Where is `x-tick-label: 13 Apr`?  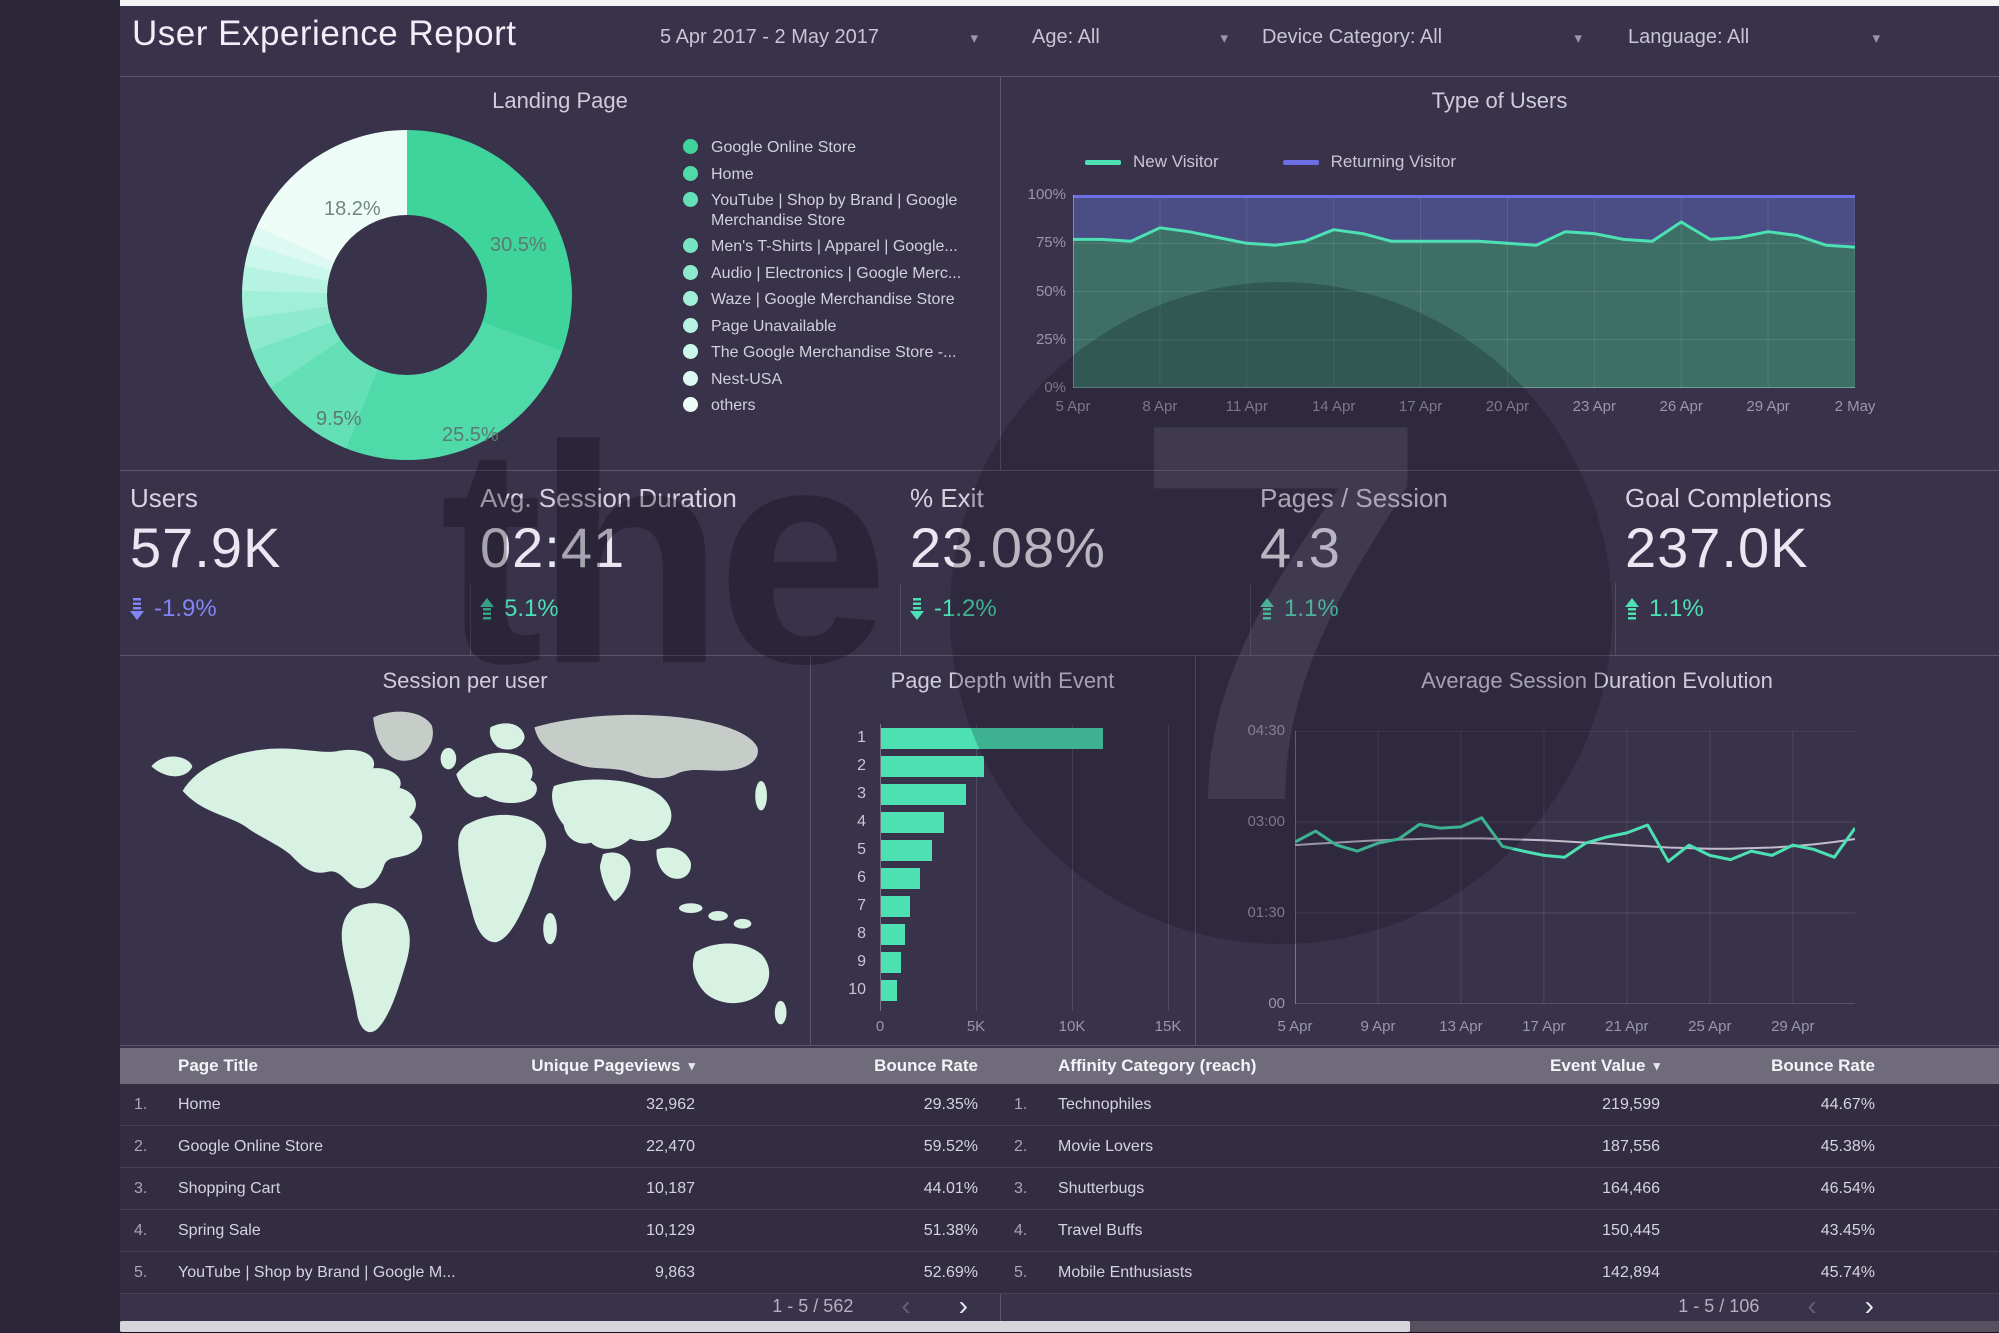 x-tick-label: 13 Apr is located at coordinates (1461, 1026).